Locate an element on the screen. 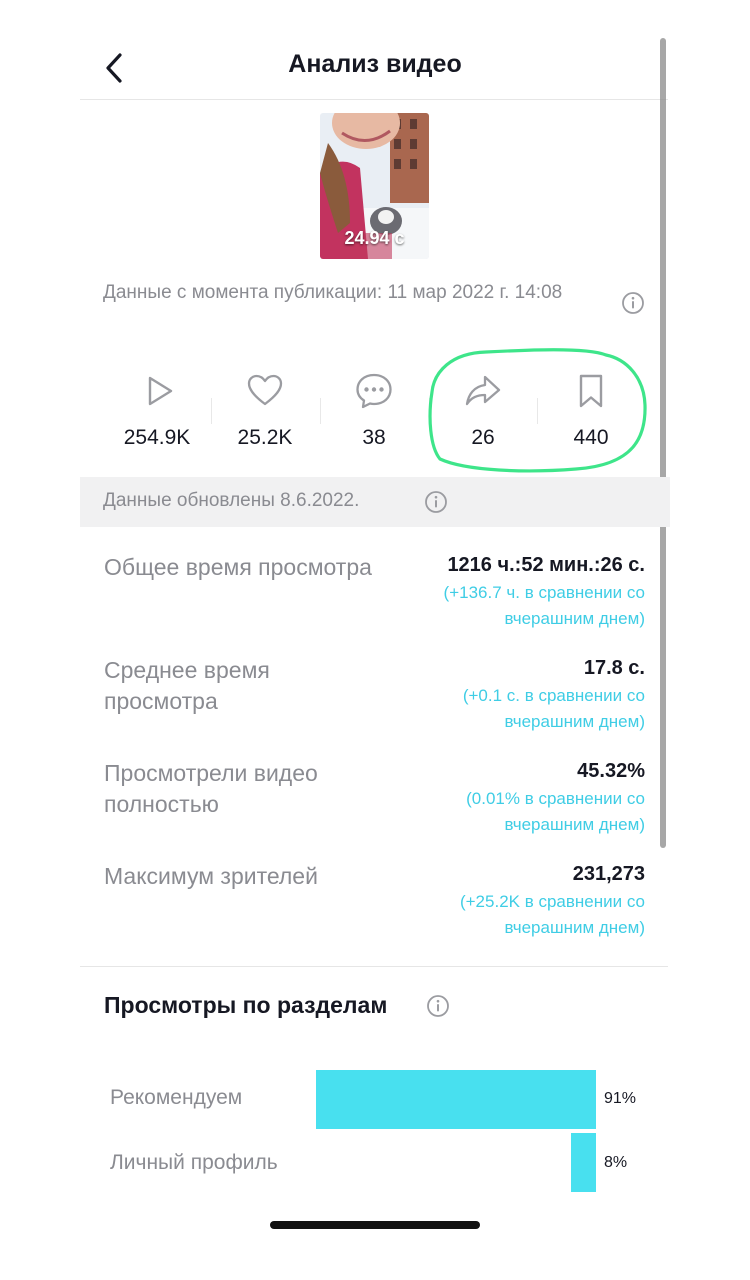  section-label-profile: Личный профиль is located at coordinates (194, 1162).